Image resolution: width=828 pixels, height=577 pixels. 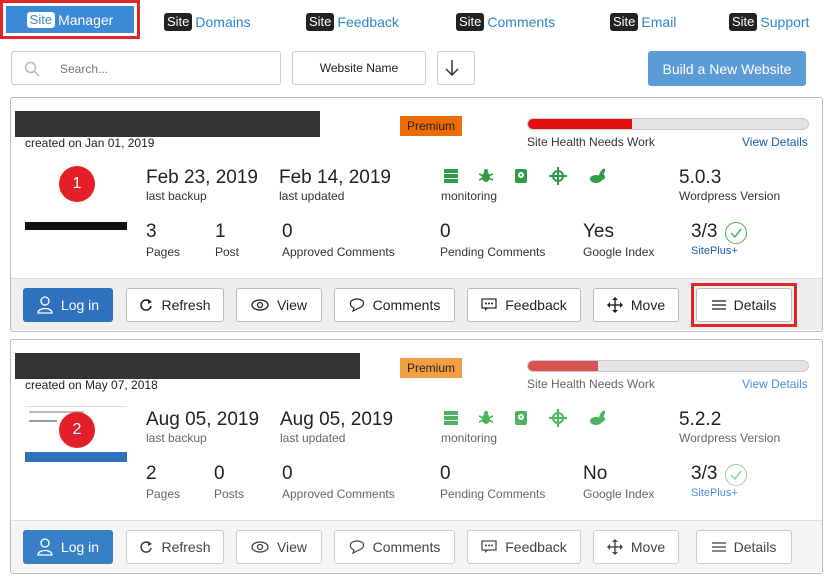 I want to click on move-label: Move, so click(x=648, y=547).